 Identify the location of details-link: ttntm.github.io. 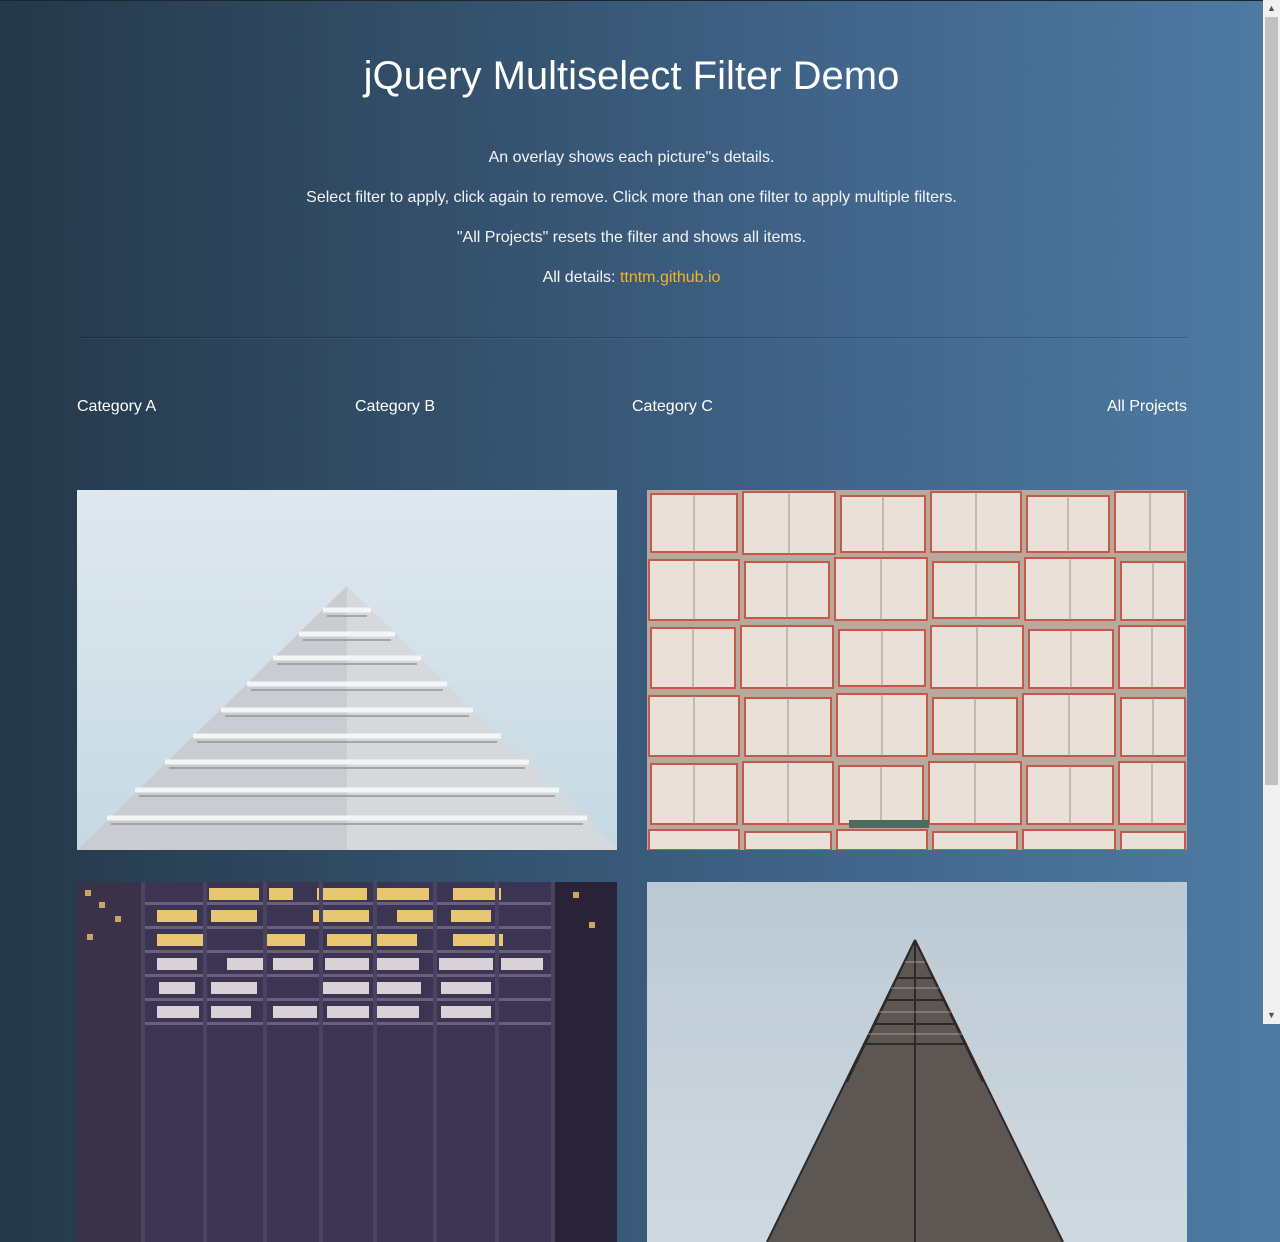
(670, 277).